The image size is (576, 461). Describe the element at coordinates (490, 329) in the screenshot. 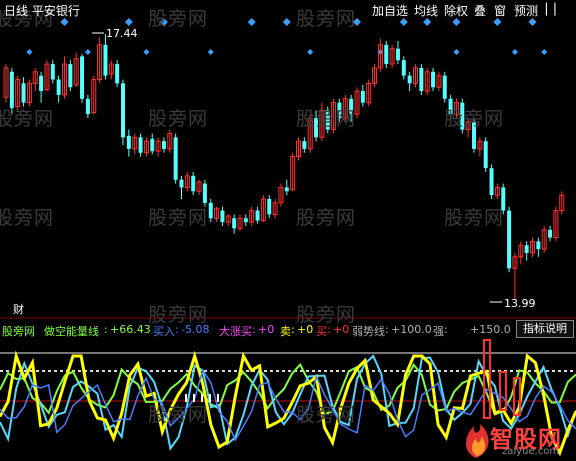

I see `indicator-tail-value: +150.0` at that location.